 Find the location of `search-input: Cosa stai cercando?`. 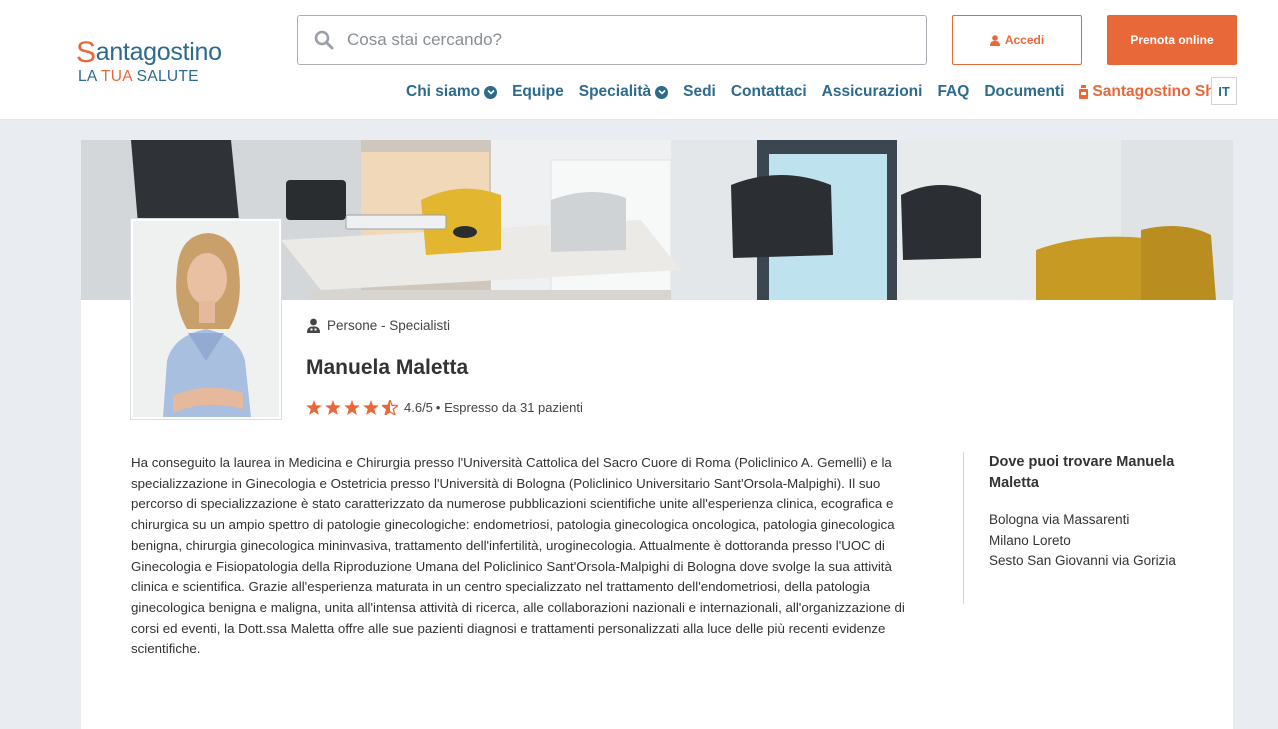

search-input: Cosa stai cercando? is located at coordinates (612, 40).